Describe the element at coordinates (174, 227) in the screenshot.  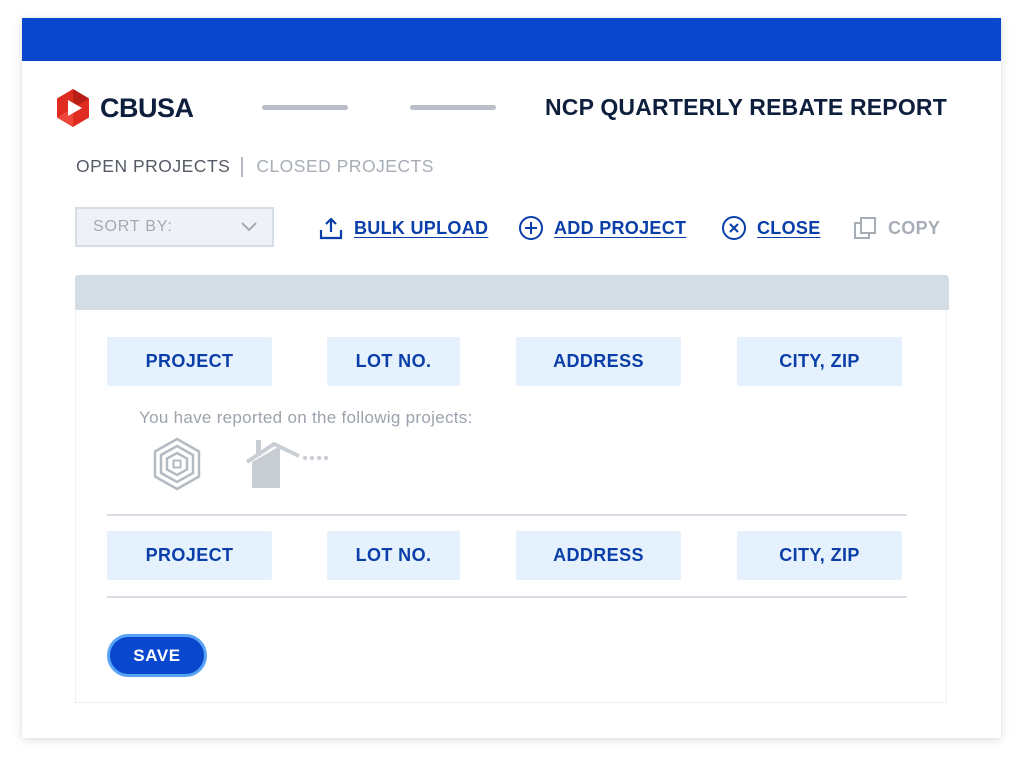
I see `sort-by-dropdown: SORT BY:` at that location.